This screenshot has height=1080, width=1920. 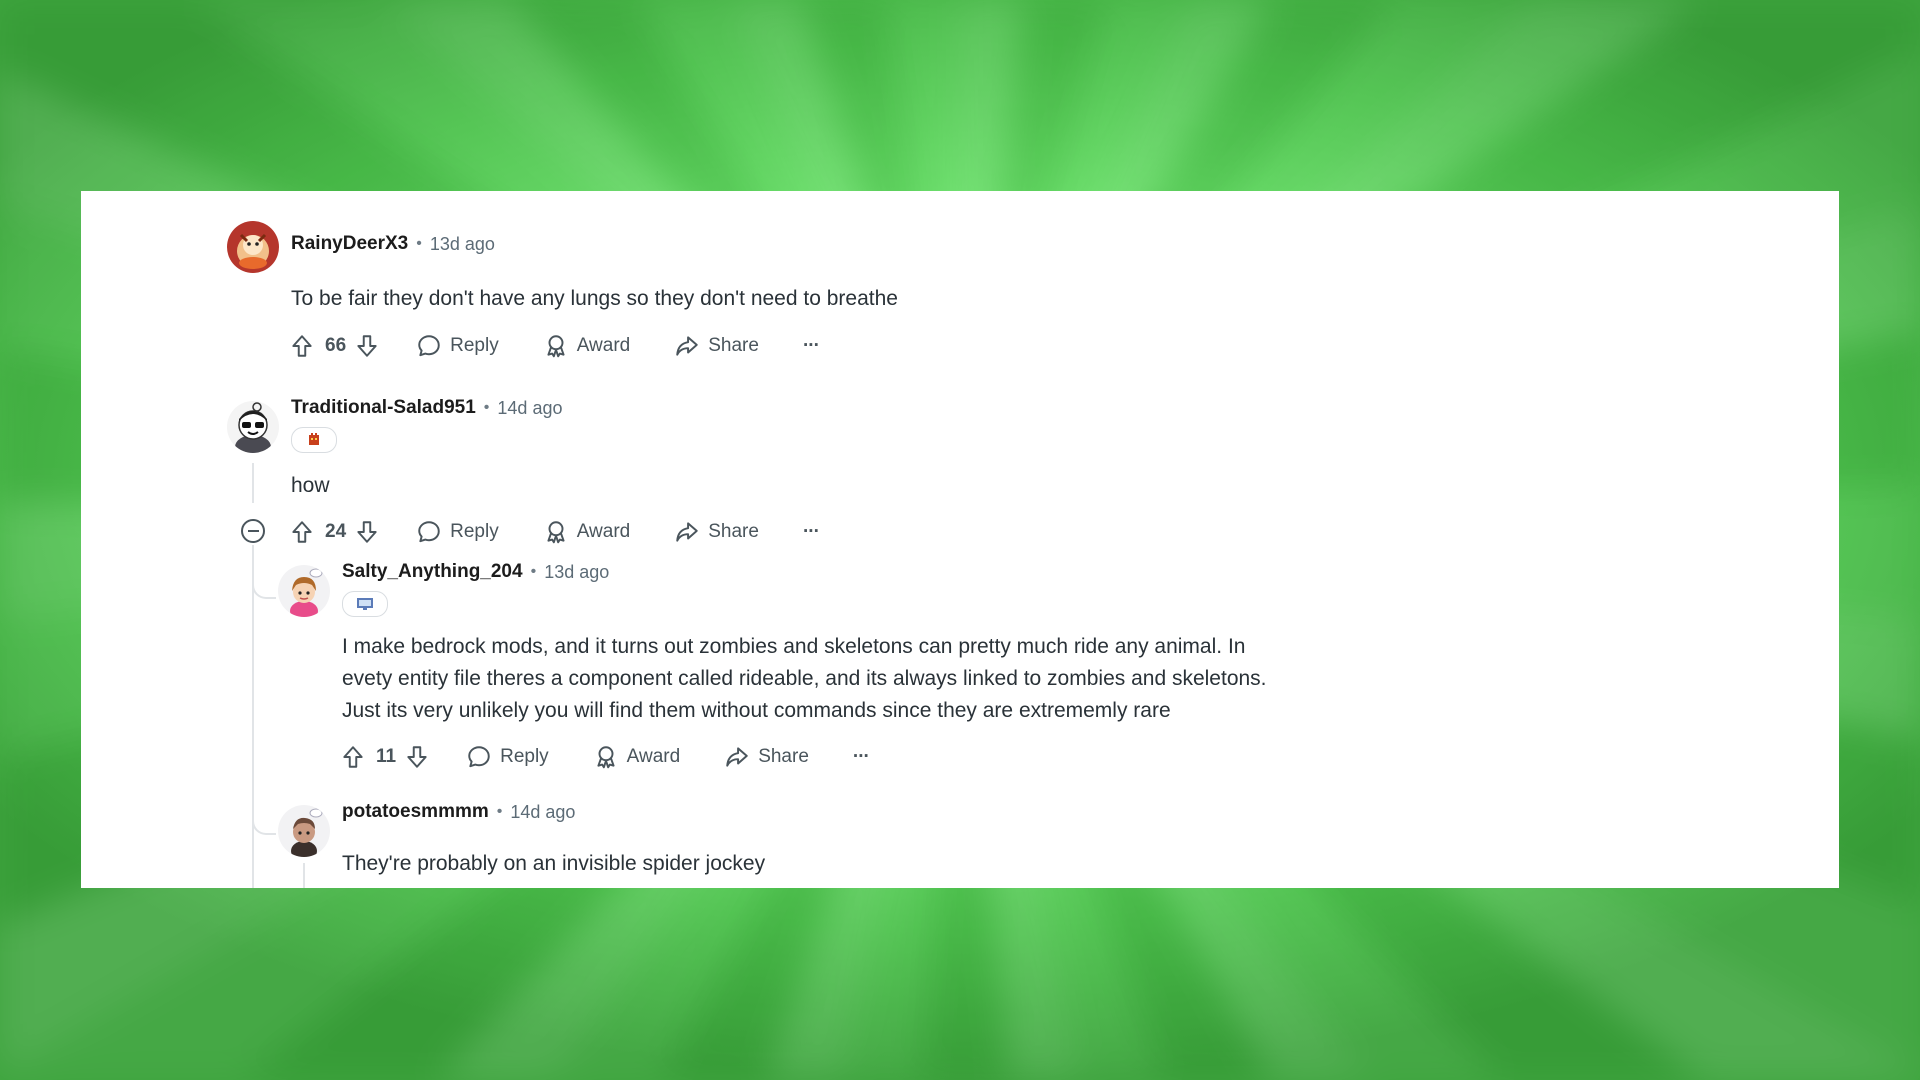 What do you see at coordinates (336, 345) in the screenshot?
I see `vote-count: 66` at bounding box center [336, 345].